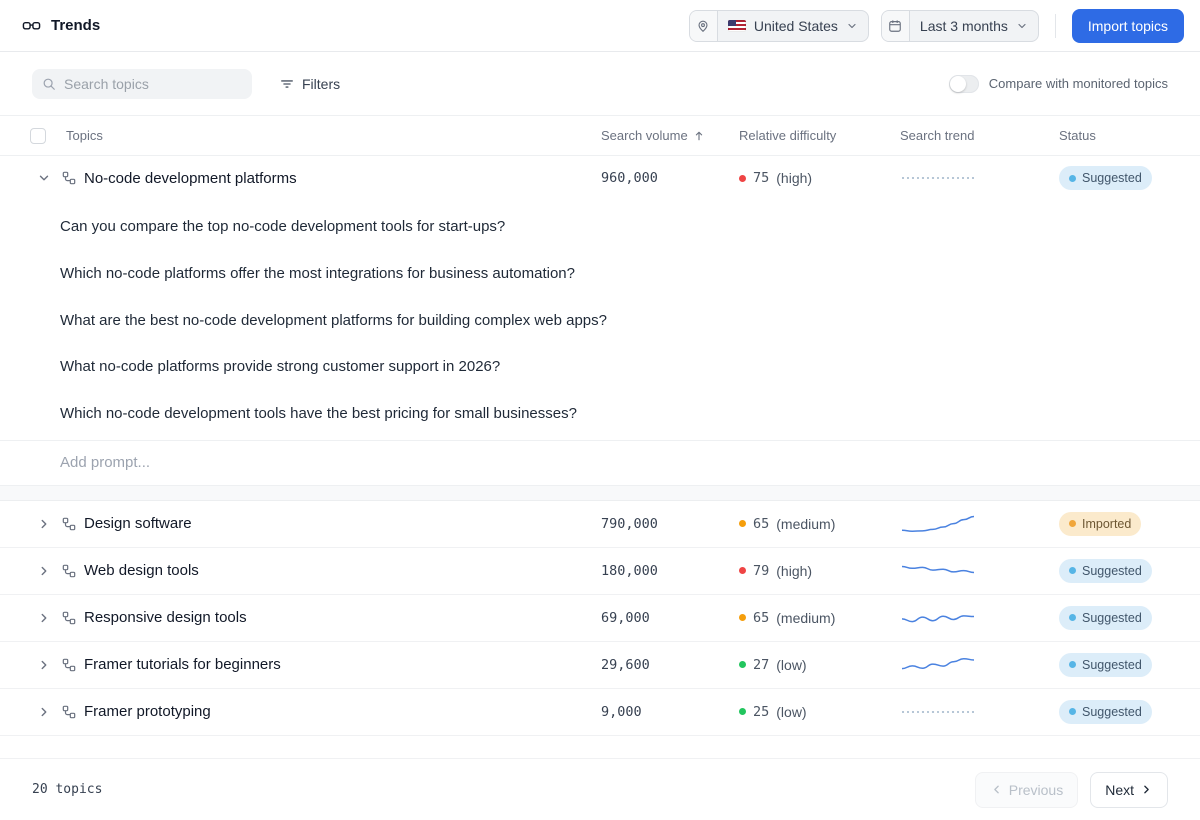 Image resolution: width=1200 pixels, height=820 pixels. Describe the element at coordinates (1055, 25) in the screenshot. I see `divider` at that location.